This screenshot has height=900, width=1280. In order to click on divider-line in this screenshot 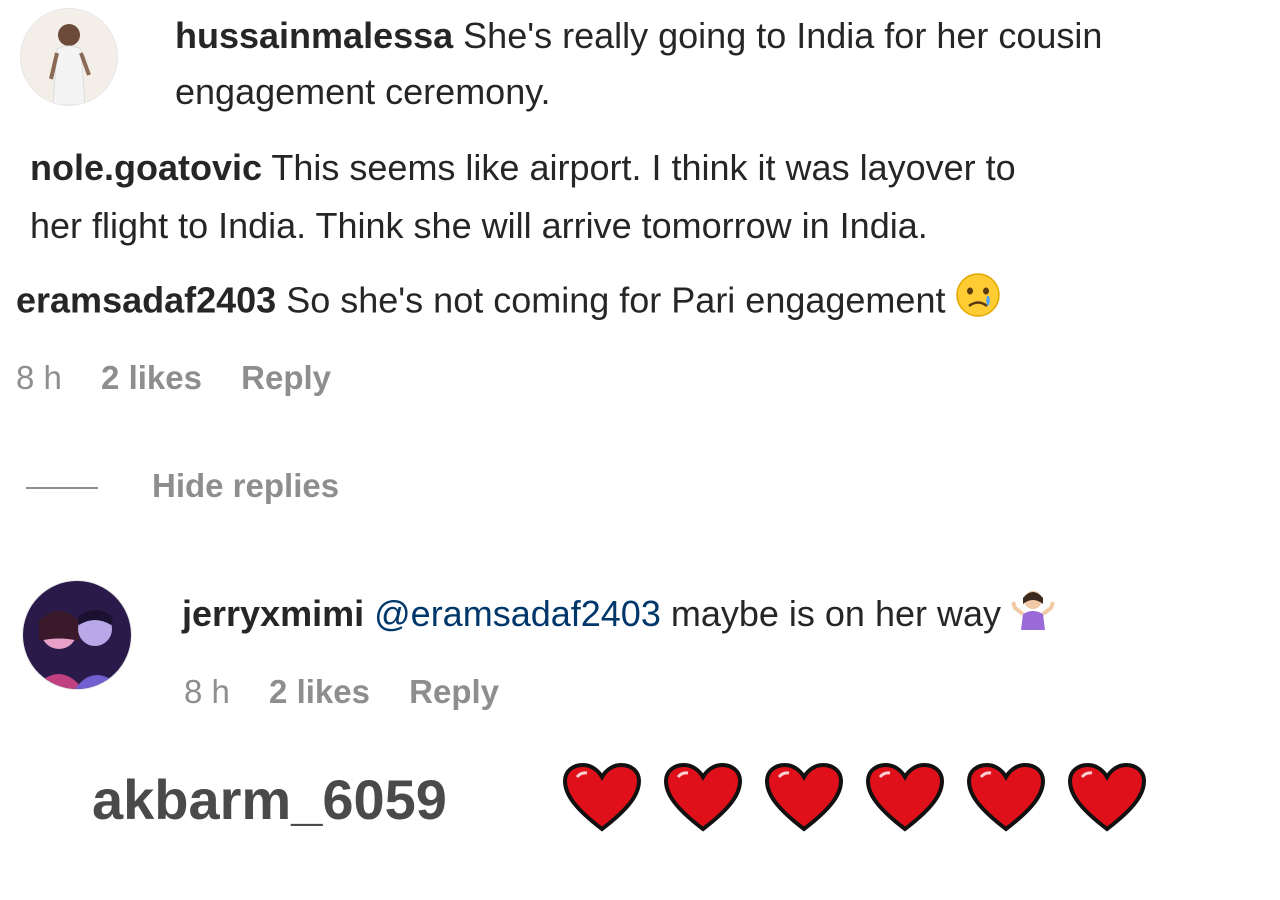, I will do `click(62, 488)`.